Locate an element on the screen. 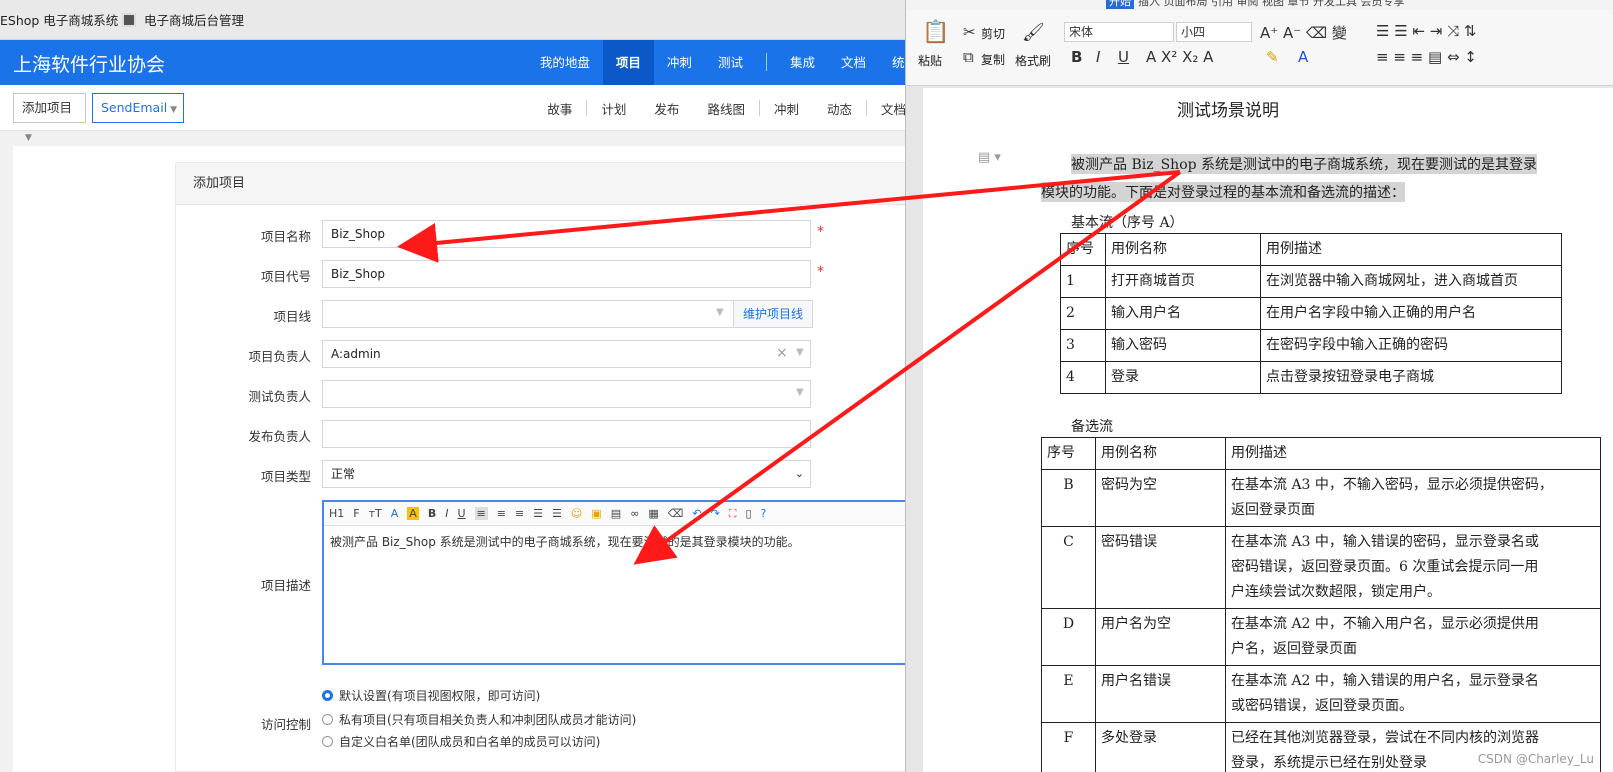 Image resolution: width=1613 pixels, height=772 pixels. acl-option-private: 私有项目(只有项目相关负责人和冲刺团队成员才能访问) is located at coordinates (479, 719).